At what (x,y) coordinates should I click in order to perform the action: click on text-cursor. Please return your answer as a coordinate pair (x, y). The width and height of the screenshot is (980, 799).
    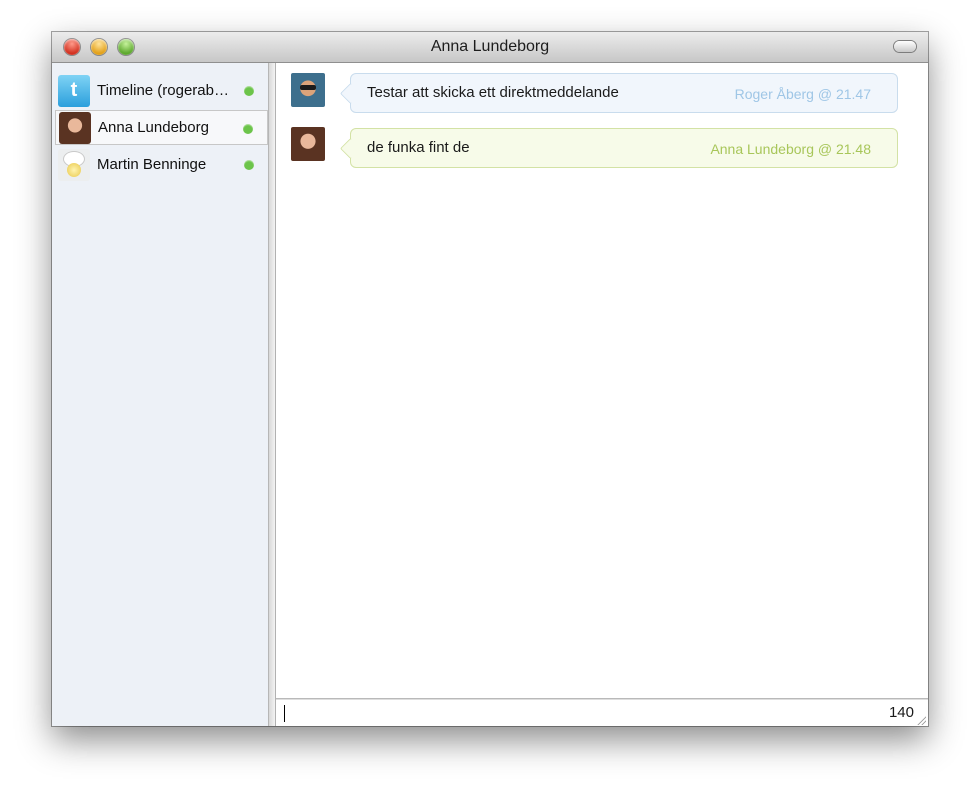
    Looking at the image, I should click on (284, 713).